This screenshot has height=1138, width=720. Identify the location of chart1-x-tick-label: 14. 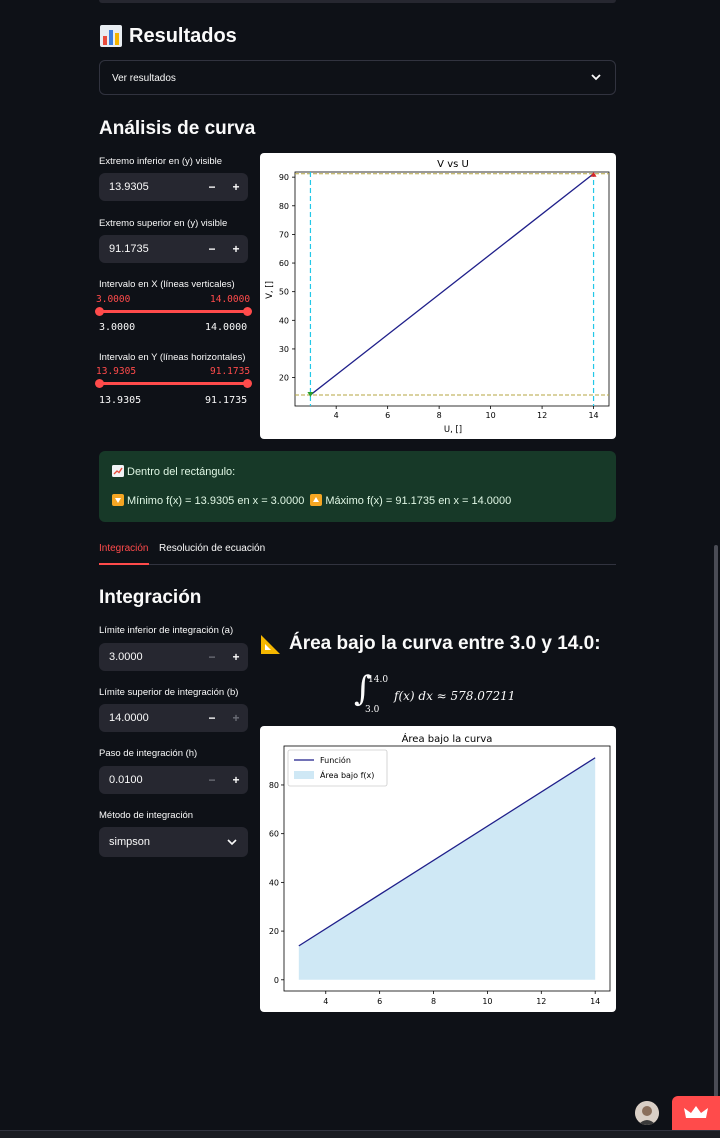
(593, 415).